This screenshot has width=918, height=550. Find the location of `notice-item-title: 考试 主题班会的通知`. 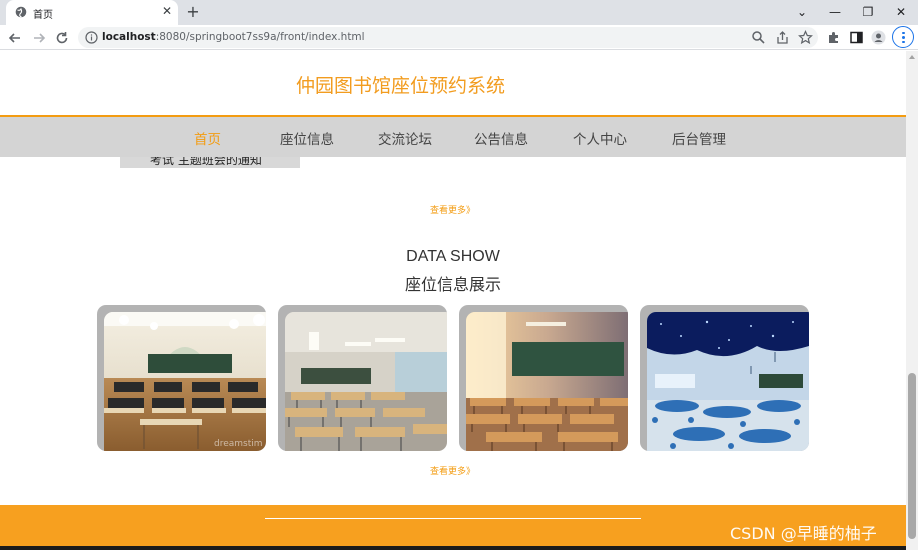

notice-item-title: 考试 主题班会的通知 is located at coordinates (206, 162).